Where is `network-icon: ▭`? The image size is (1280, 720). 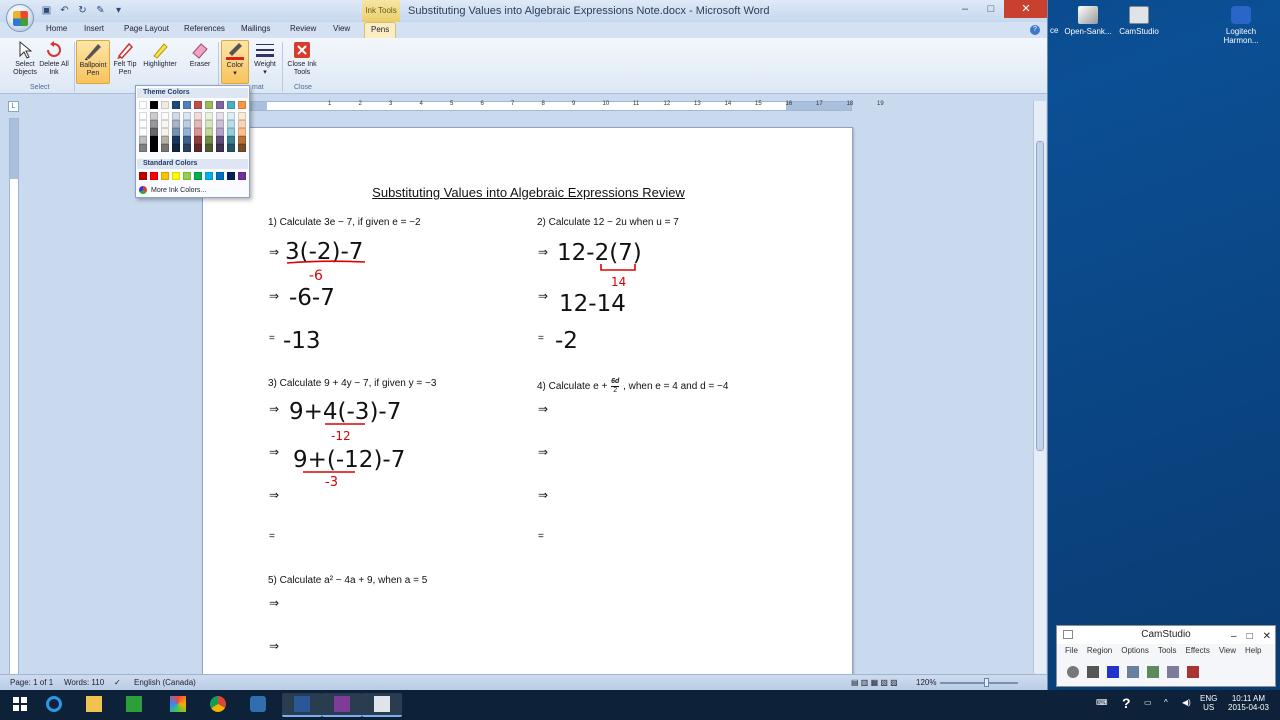
network-icon: ▭ is located at coordinates (1148, 702).